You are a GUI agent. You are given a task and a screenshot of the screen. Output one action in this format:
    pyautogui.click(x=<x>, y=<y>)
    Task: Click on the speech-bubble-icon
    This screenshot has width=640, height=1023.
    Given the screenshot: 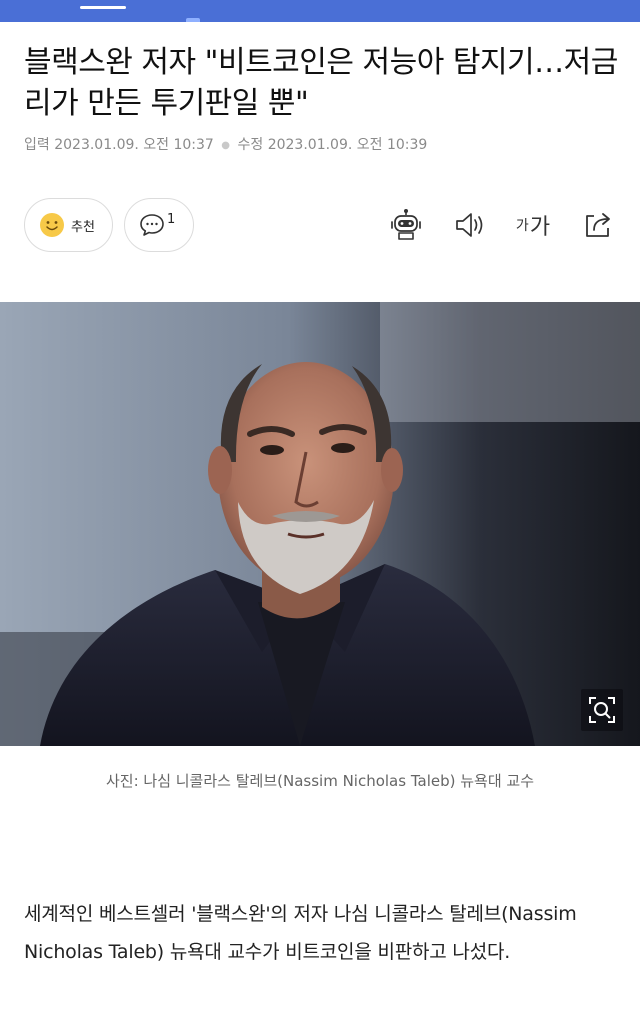 What is the action you would take?
    pyautogui.click(x=152, y=225)
    